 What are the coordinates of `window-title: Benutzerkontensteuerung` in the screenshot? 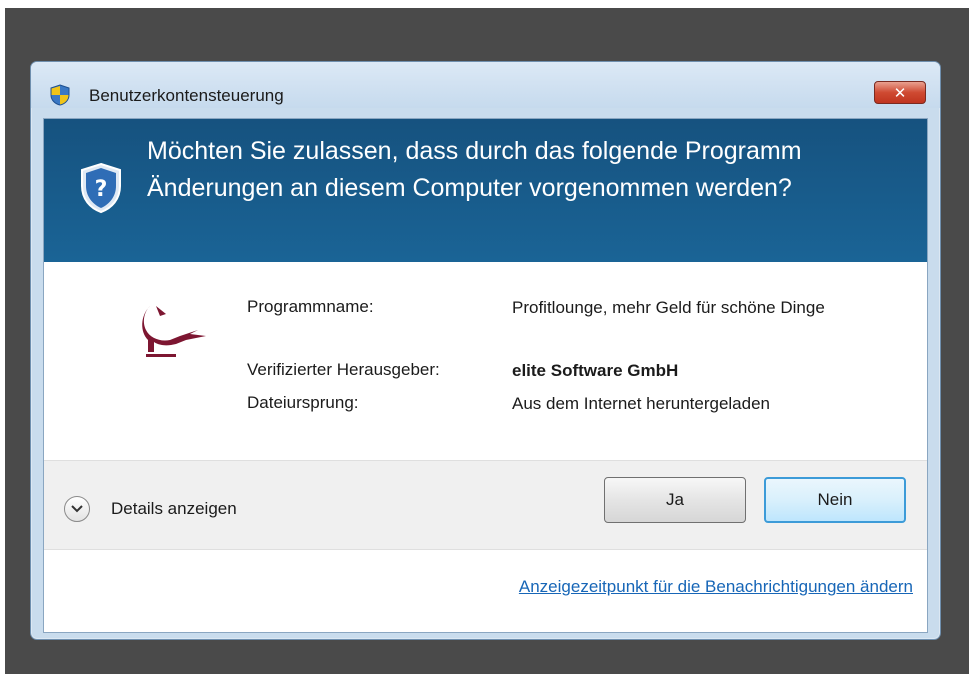 It's located at (186, 95).